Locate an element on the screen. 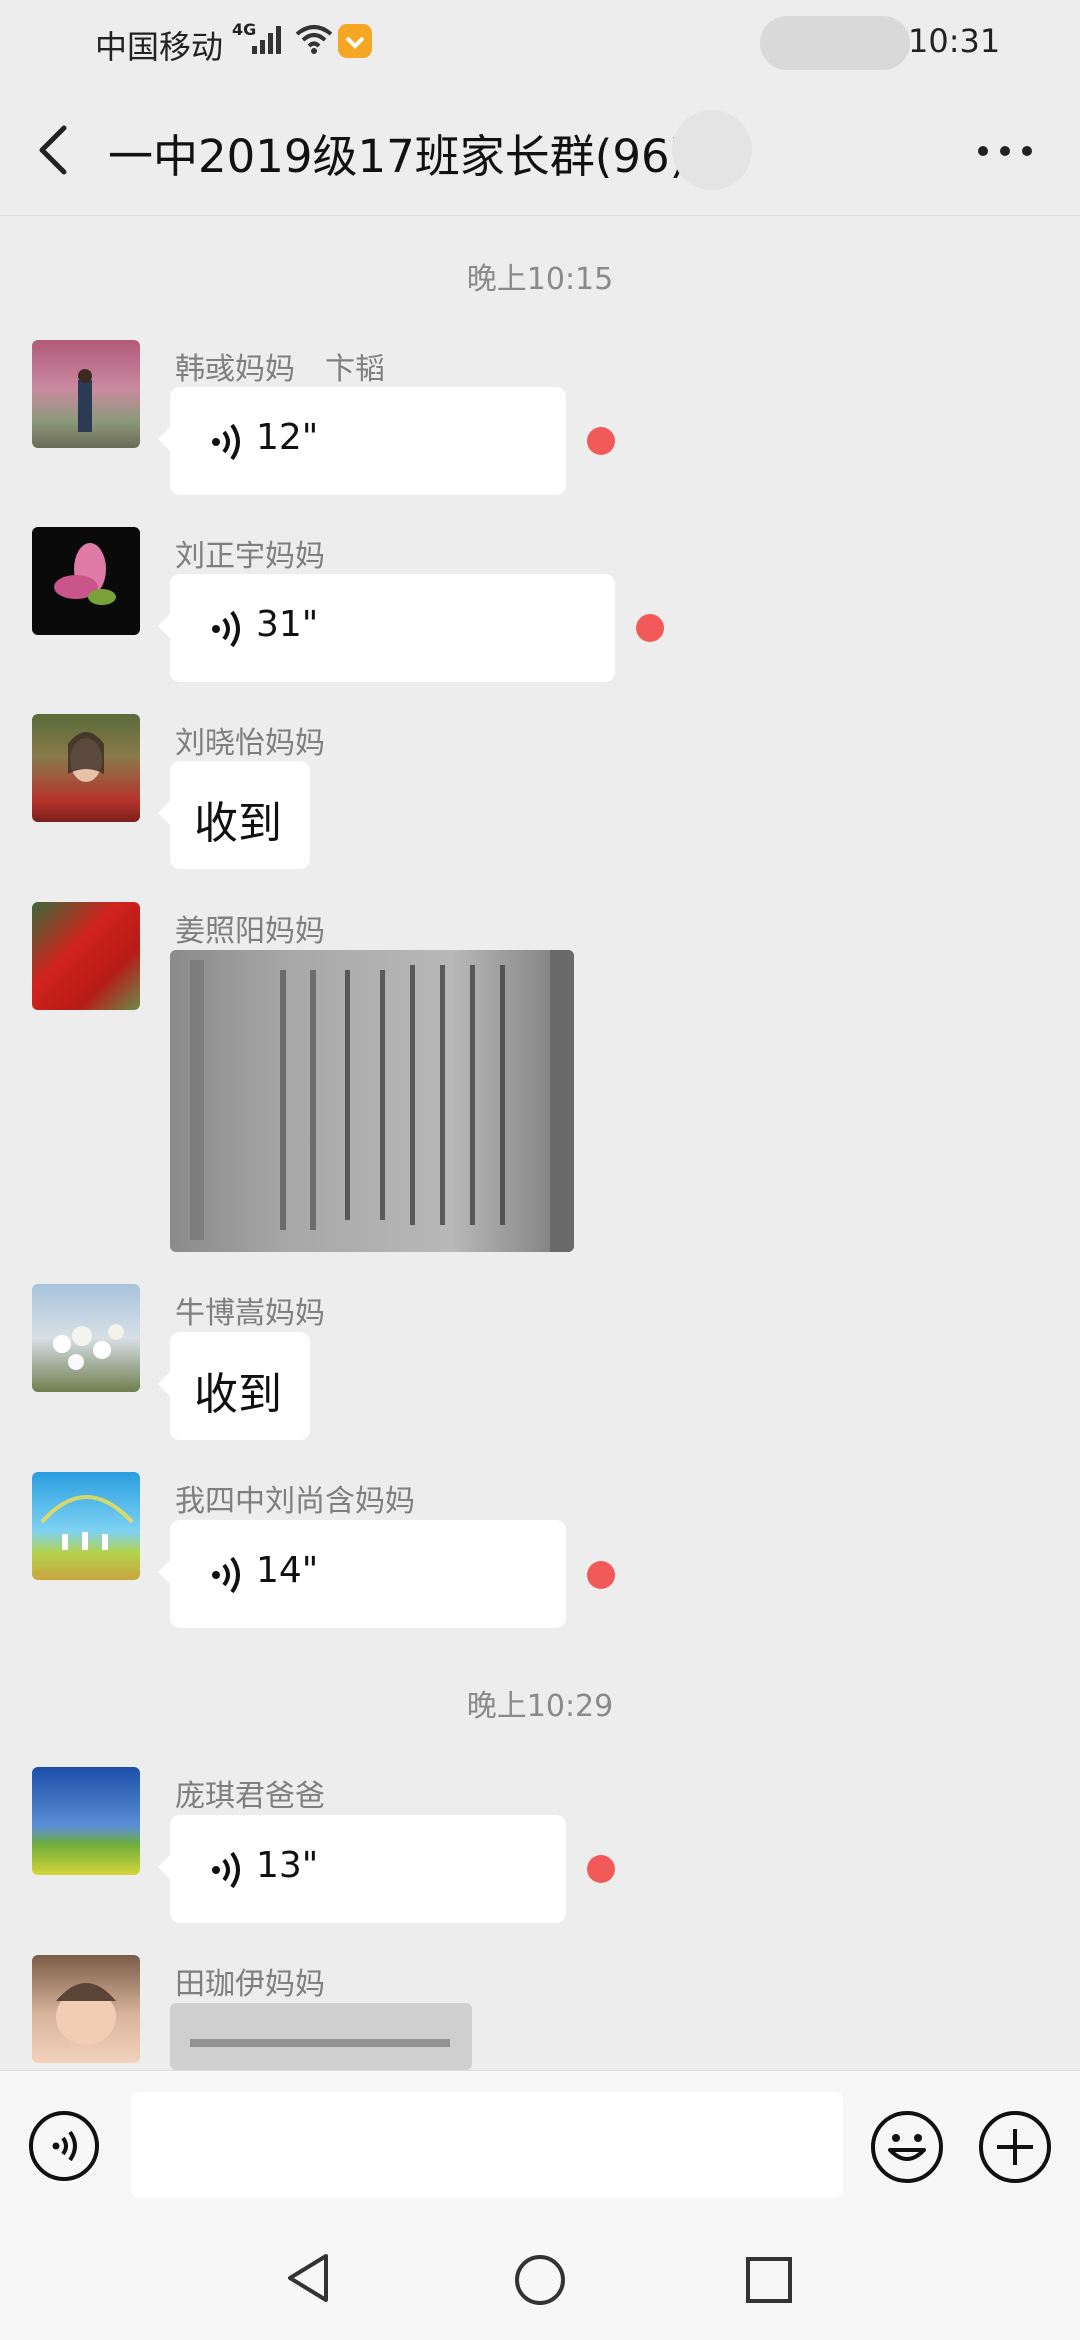 Image resolution: width=1080 pixels, height=2340 pixels. voice-toggle-icon is located at coordinates (64, 2146).